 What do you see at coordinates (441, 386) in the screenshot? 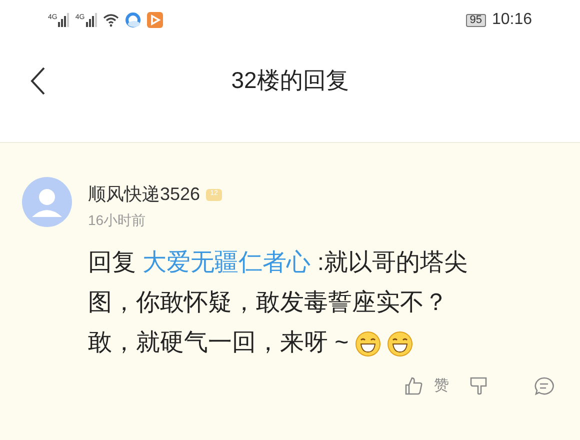
I see `like-label: 赞` at bounding box center [441, 386].